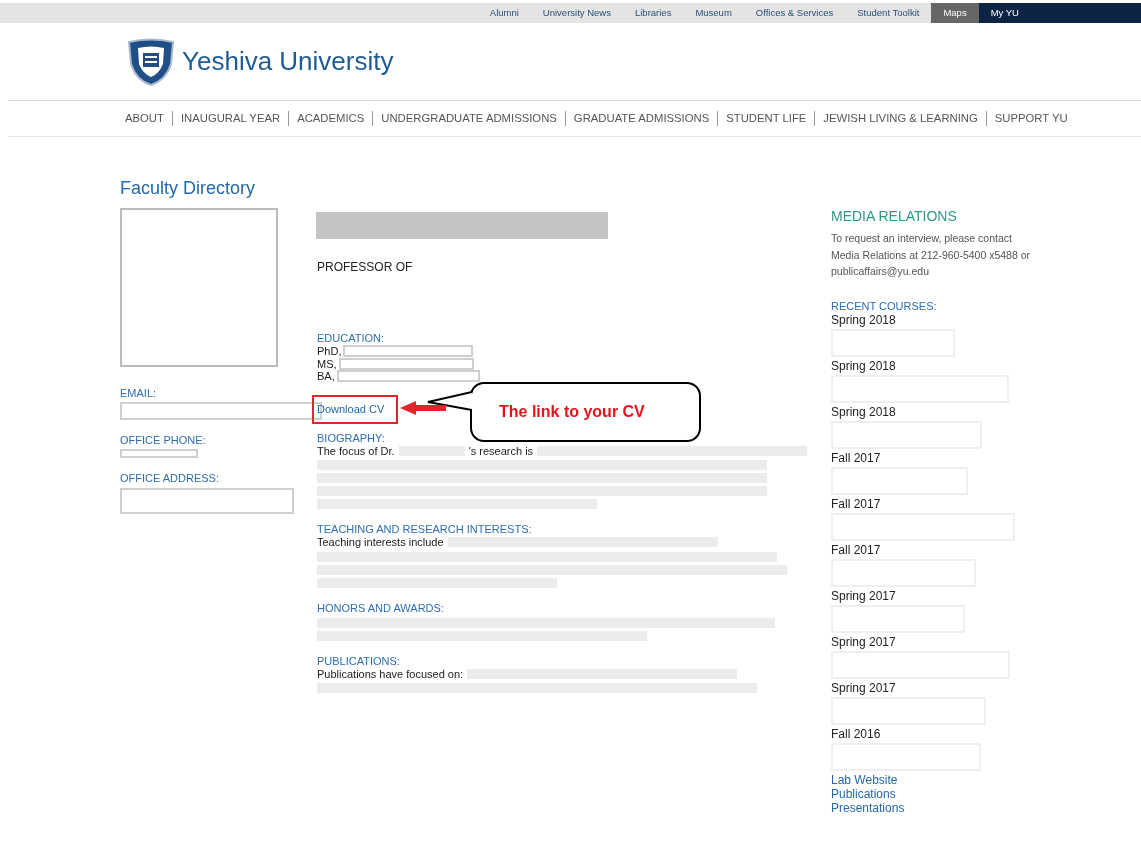  What do you see at coordinates (423, 408) in the screenshot?
I see `pointer-arrow` at bounding box center [423, 408].